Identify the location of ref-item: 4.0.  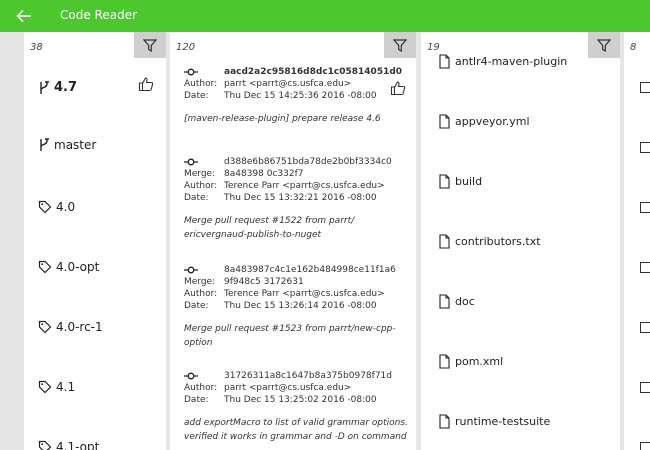
(56, 207).